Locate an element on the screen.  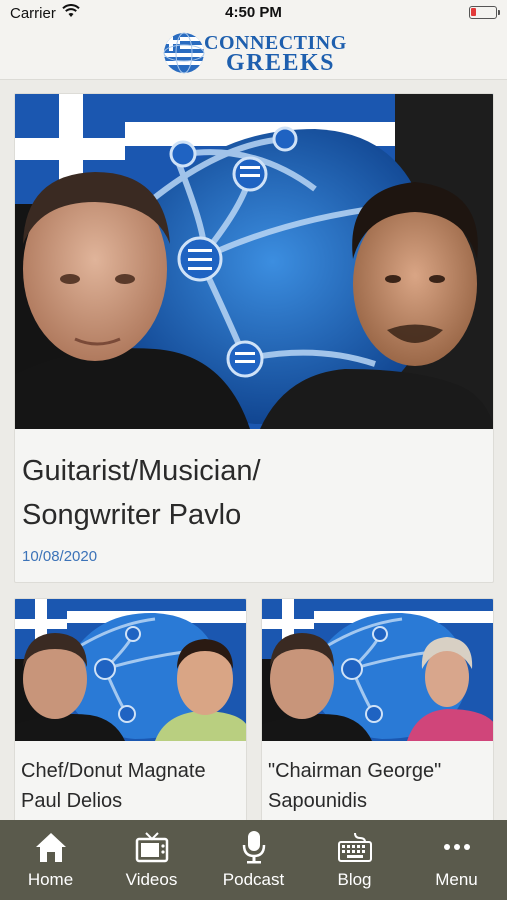
status-bar: Carrier 4:50 PM is located at coordinates (253, 14).